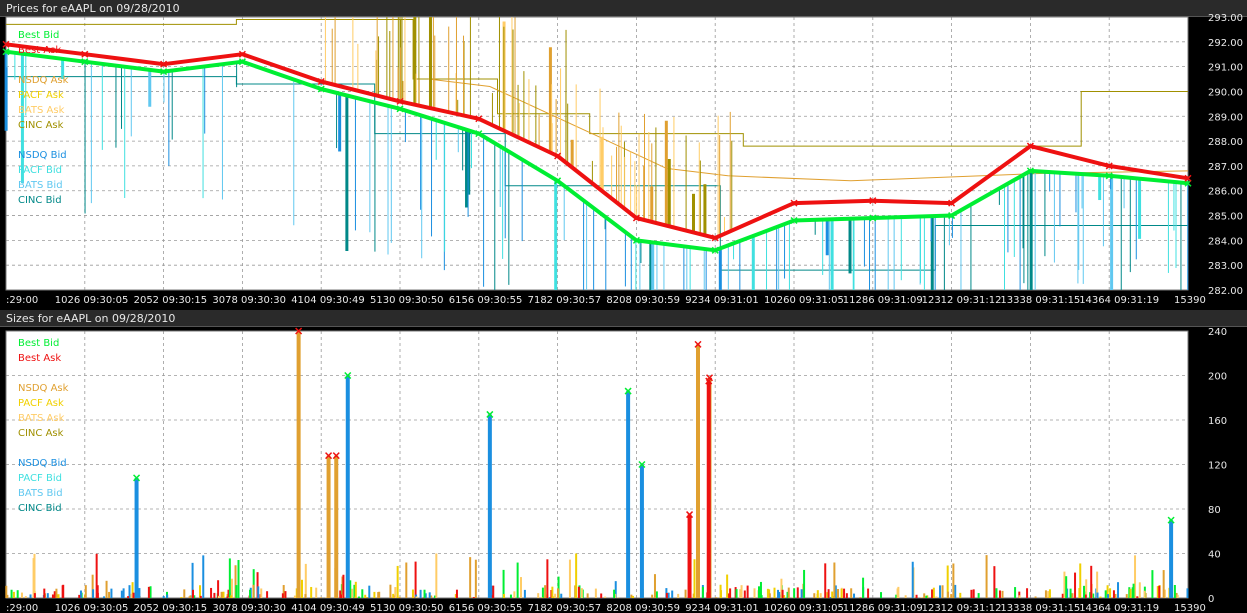  Describe the element at coordinates (1225, 217) in the screenshot. I see `y-tick-label: 285.00` at that location.